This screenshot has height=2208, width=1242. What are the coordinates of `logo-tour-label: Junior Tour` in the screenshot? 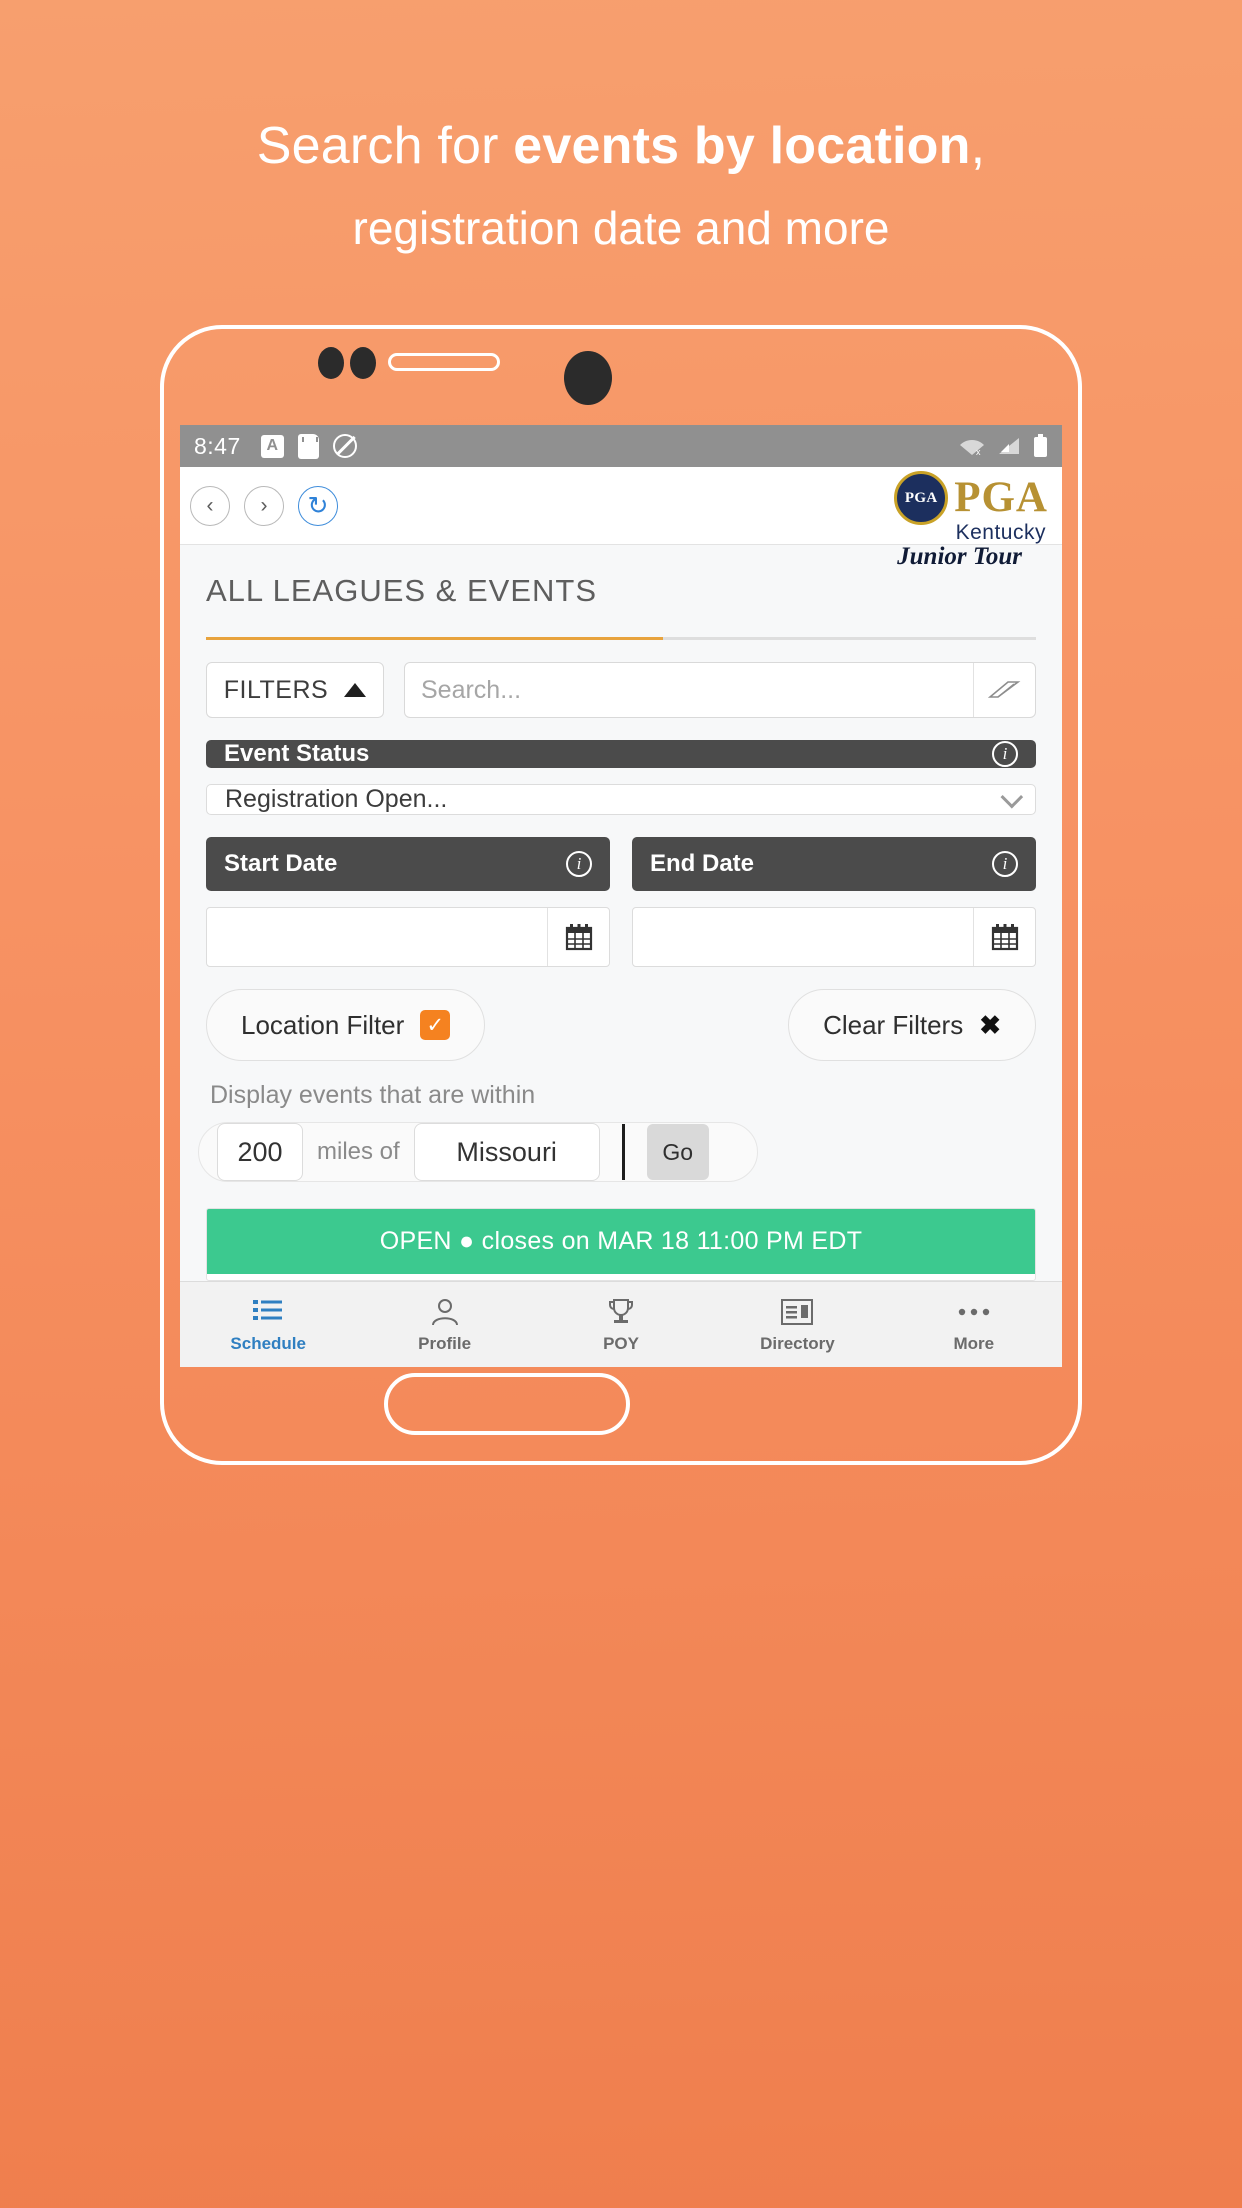 It's located at (959, 556).